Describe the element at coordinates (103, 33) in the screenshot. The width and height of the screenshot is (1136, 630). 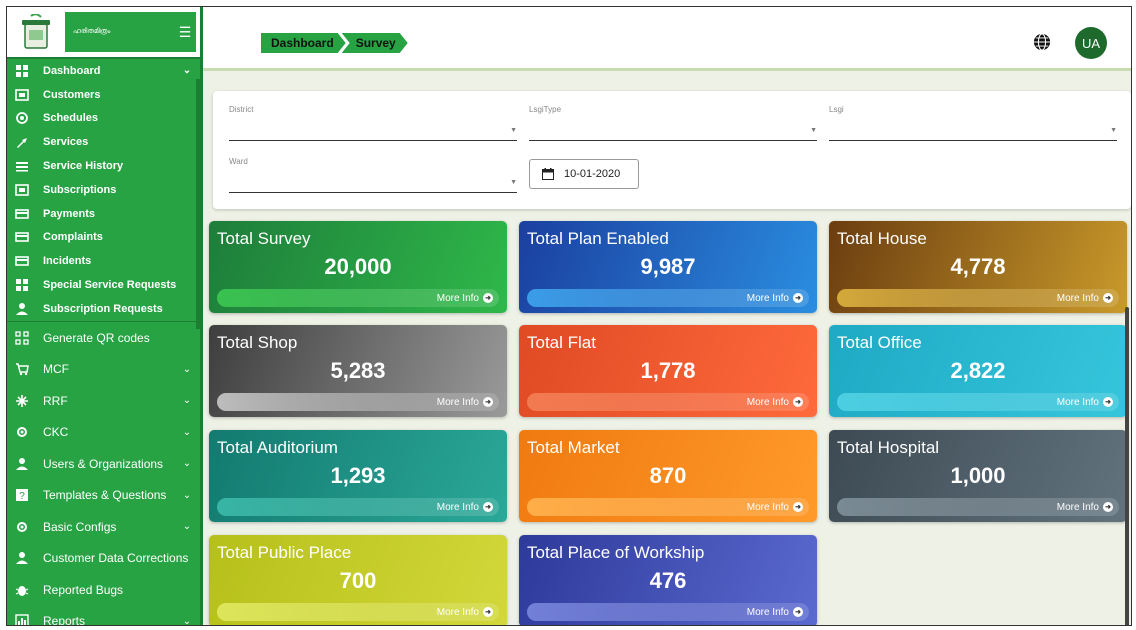
I see `brand-bar: ഹരിതമിത്രം ☰` at that location.